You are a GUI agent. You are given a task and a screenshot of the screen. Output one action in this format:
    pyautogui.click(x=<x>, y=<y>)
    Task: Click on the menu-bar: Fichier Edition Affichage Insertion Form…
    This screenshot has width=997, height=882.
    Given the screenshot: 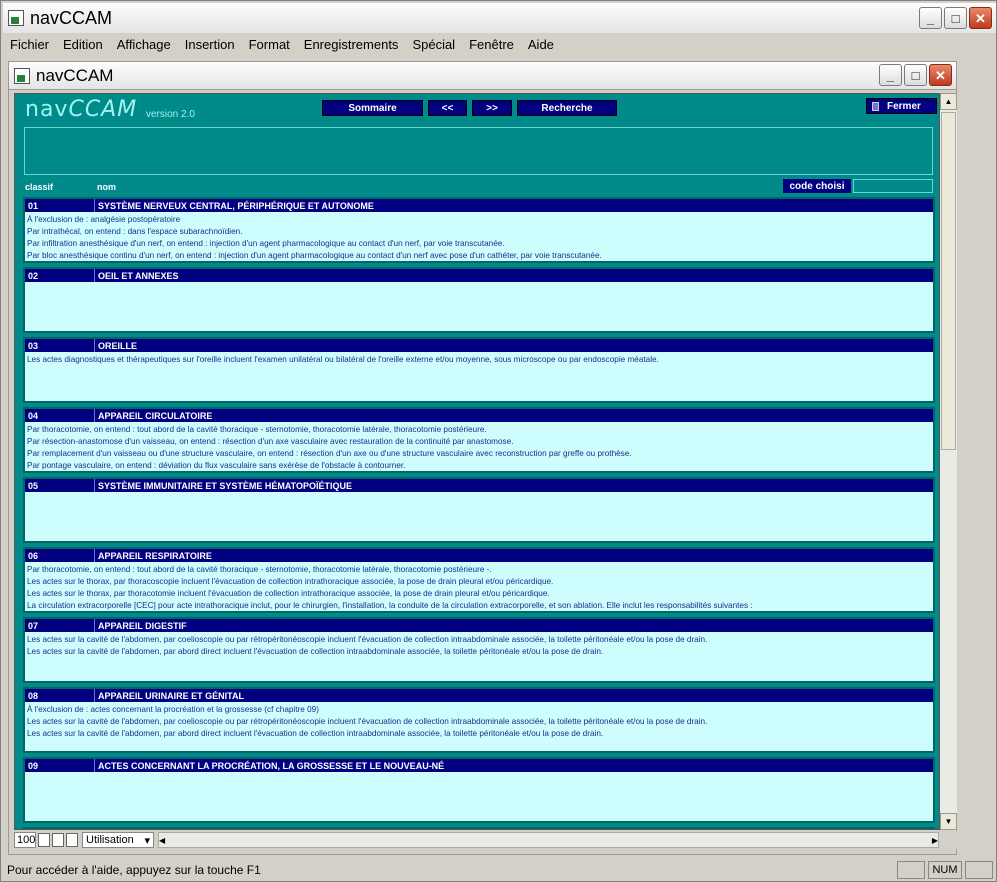 What is the action you would take?
    pyautogui.click(x=499, y=44)
    